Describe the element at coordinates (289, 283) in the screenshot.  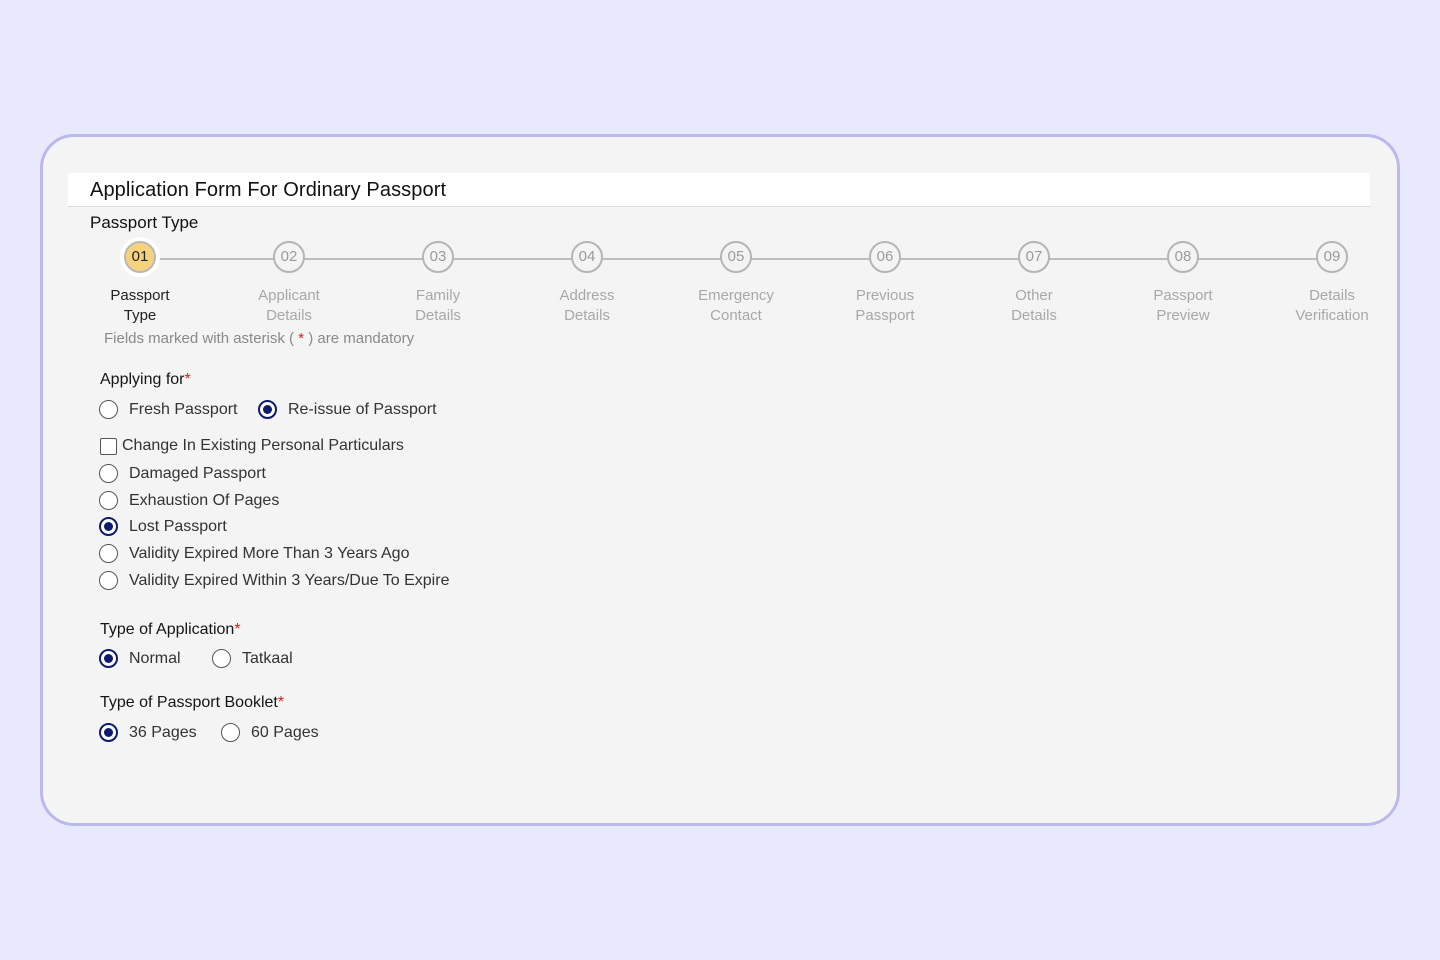
I see `step-applicant-details: 02 Applicant Details` at that location.